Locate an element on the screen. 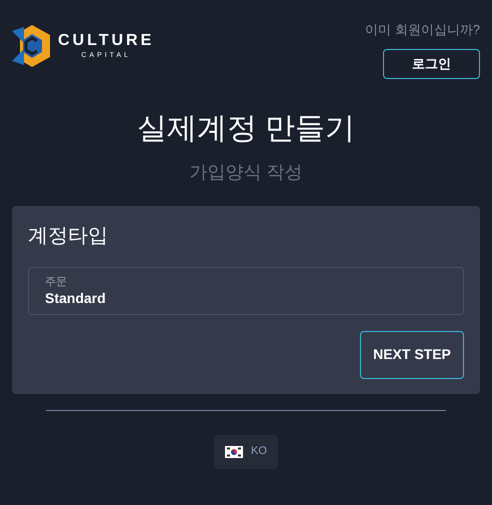 This screenshot has width=492, height=505. field-value: Standard is located at coordinates (76, 297).